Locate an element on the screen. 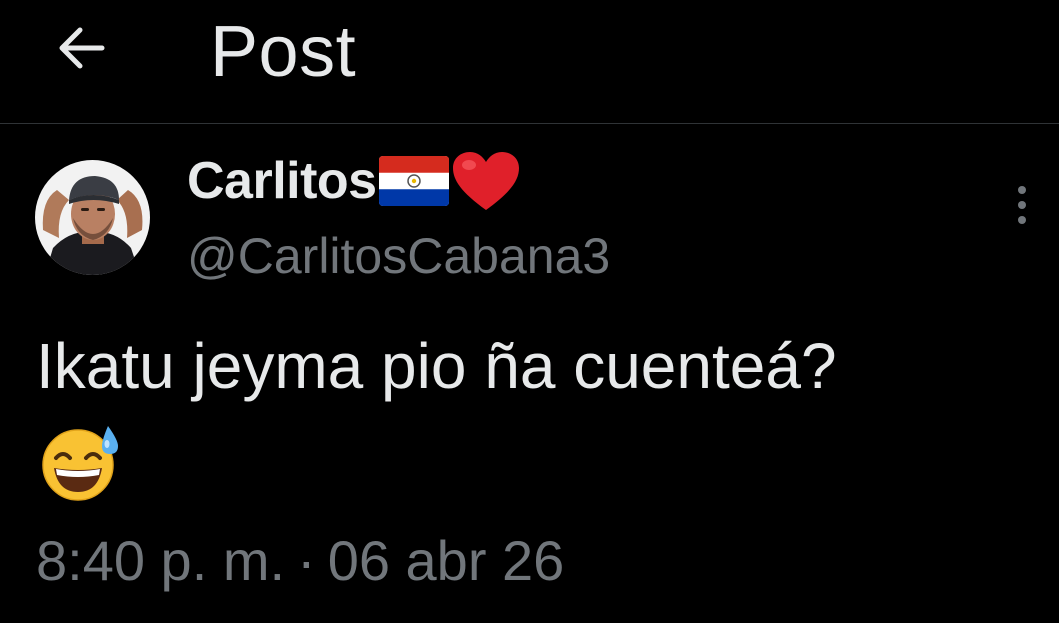 This screenshot has width=1059, height=623. post-date: 06 abr 26 is located at coordinates (446, 561).